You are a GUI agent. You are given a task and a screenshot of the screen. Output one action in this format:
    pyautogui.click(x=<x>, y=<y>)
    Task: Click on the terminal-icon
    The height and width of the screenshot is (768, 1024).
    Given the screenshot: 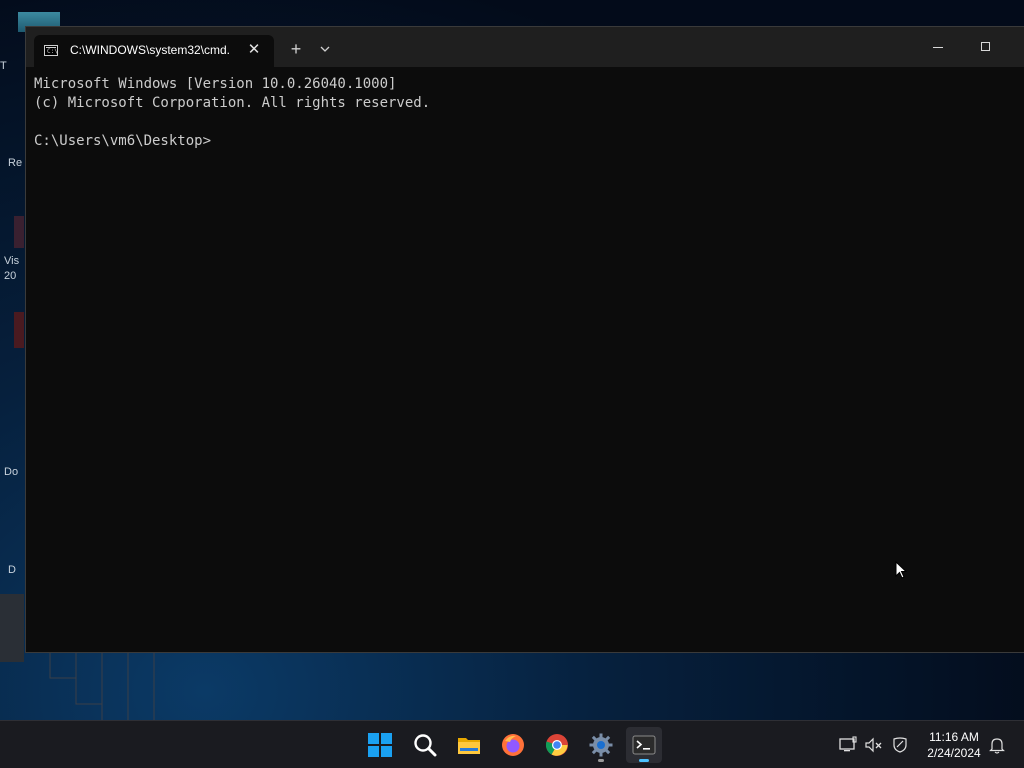 What is the action you would take?
    pyautogui.click(x=644, y=745)
    